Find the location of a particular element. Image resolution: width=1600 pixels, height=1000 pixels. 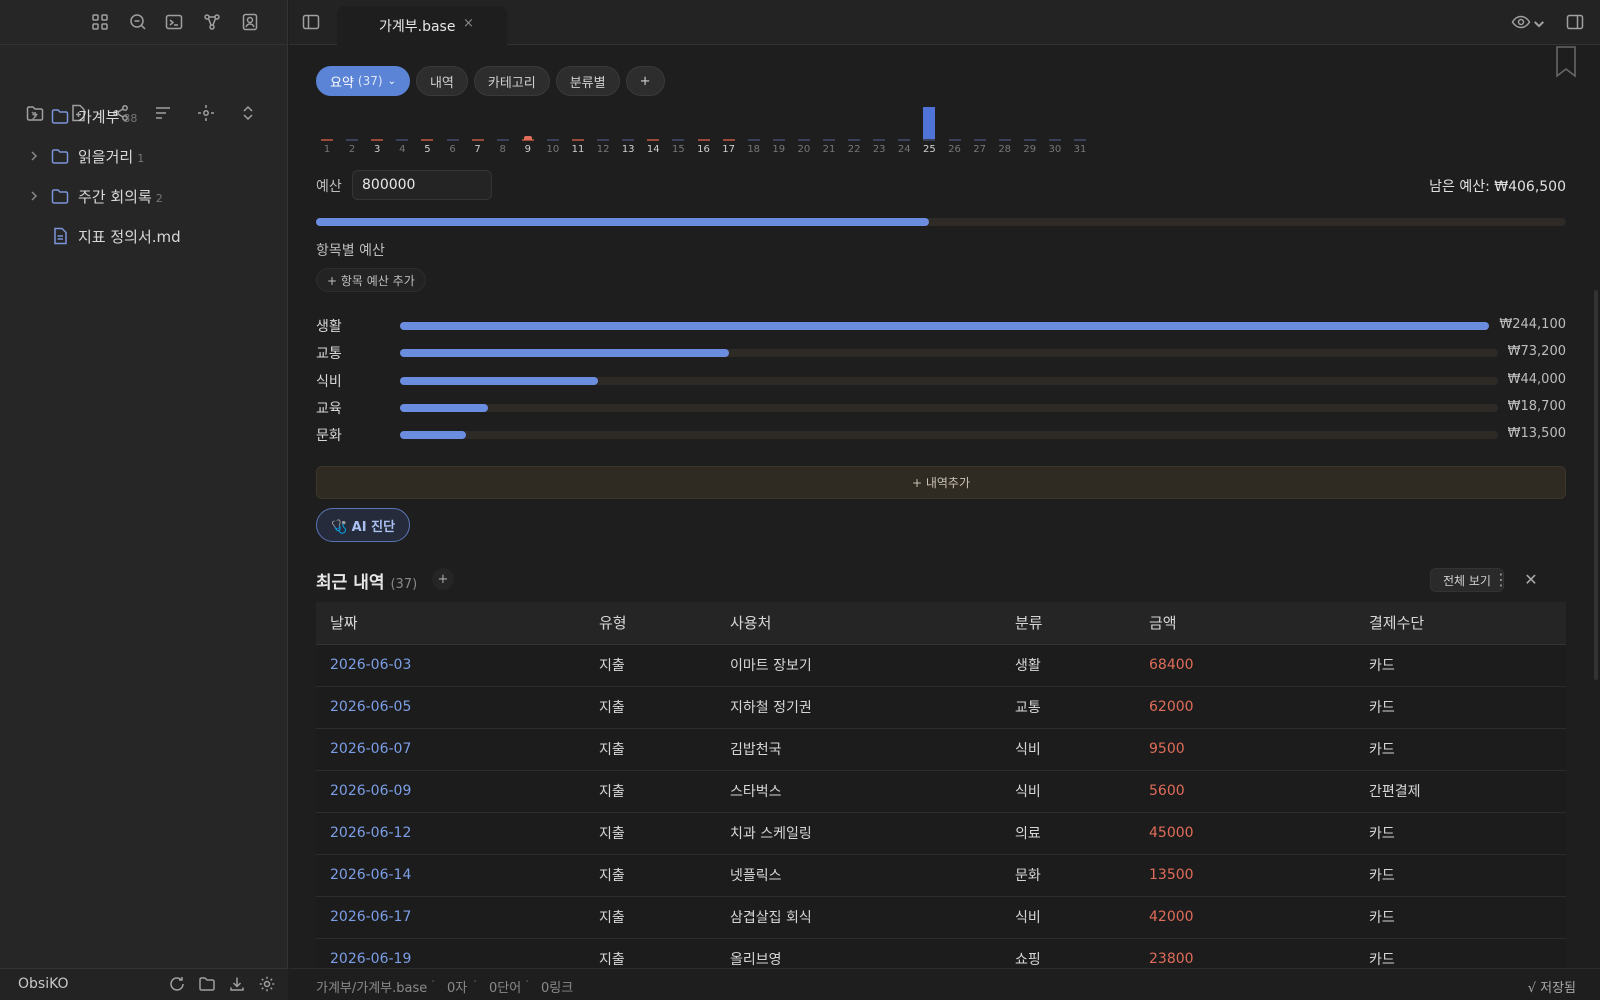

chevron-down-icon: ⌄ is located at coordinates (392, 81).